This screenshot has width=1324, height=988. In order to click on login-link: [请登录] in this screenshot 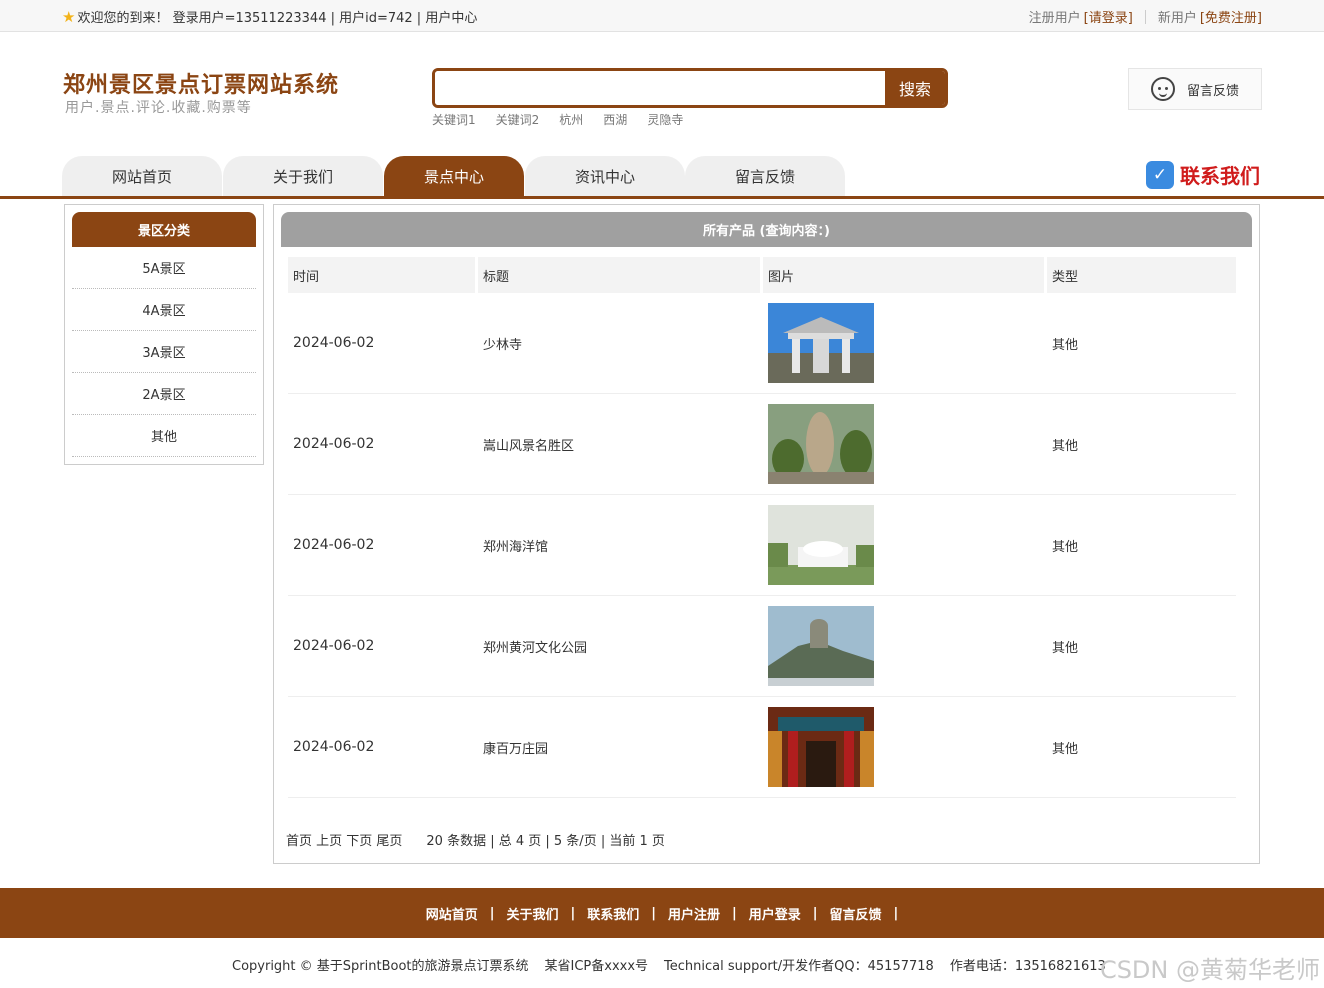, I will do `click(1108, 16)`.